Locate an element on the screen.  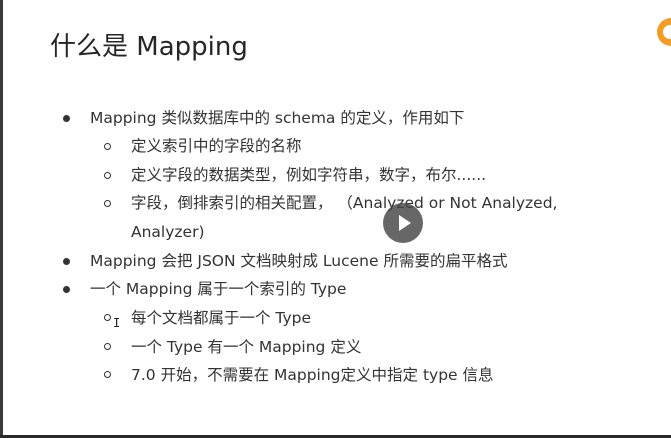
sub-bullet-text: 7.0 开始，不需要在 Mapping定义中指定 type 信息 is located at coordinates (312, 375).